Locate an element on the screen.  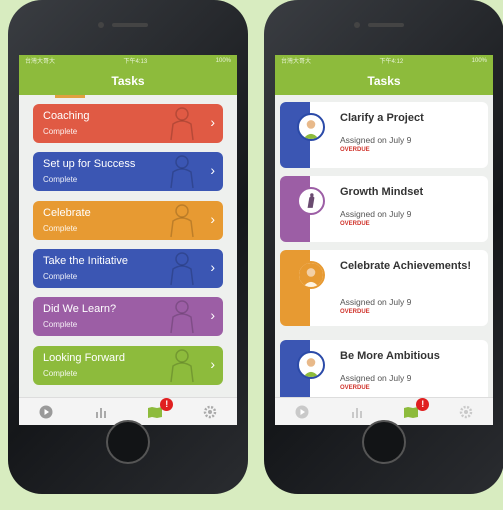
scroll-peek is located at coordinates (70, 96).